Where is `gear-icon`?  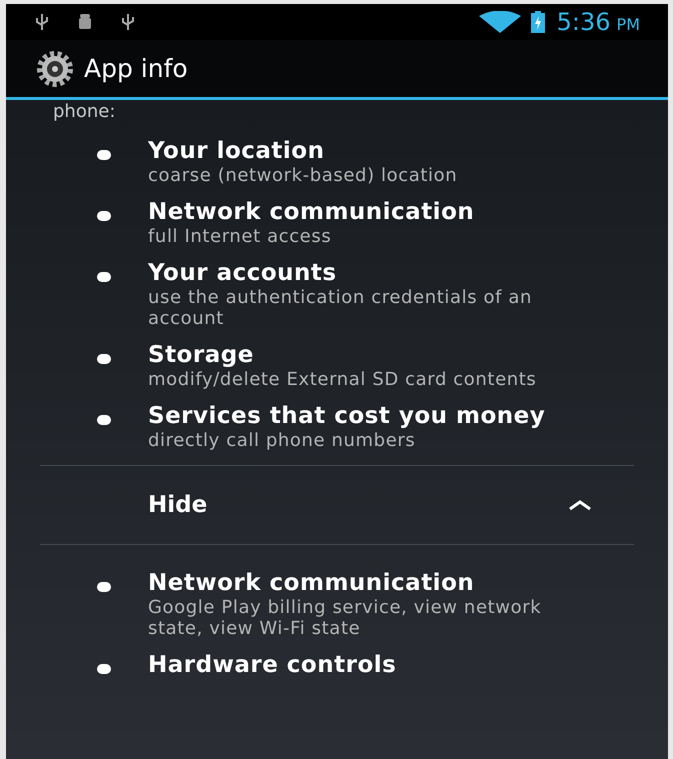 gear-icon is located at coordinates (55, 69).